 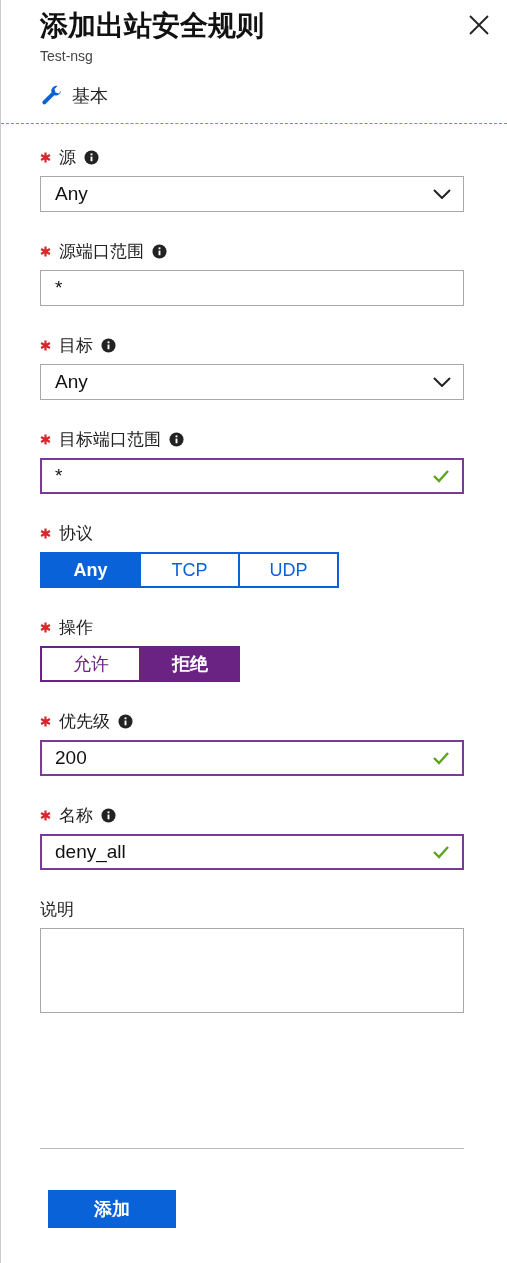 I want to click on field-label: 优先级, so click(x=84, y=721).